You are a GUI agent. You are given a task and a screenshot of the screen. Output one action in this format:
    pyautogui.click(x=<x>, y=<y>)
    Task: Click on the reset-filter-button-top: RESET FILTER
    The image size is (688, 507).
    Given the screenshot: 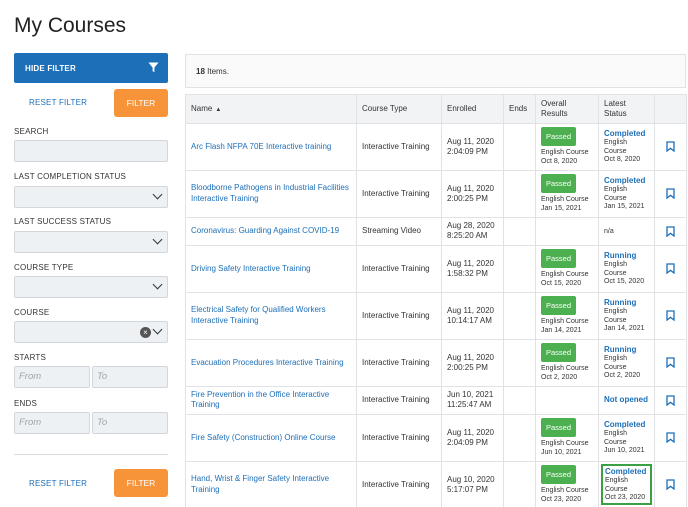 What is the action you would take?
    pyautogui.click(x=58, y=102)
    